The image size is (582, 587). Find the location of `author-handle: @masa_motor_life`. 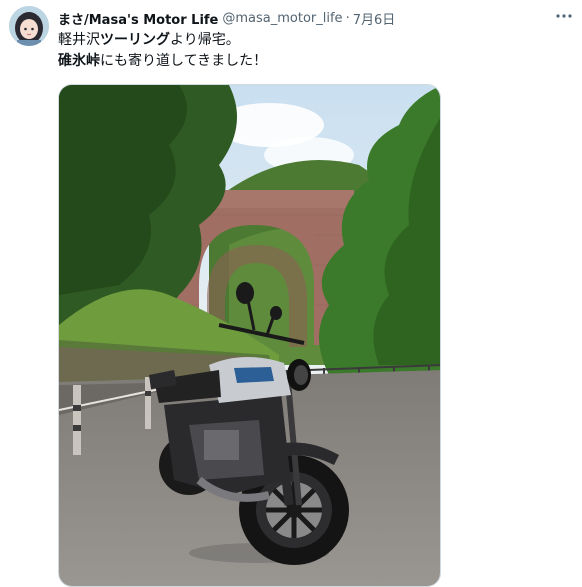

author-handle: @masa_motor_life is located at coordinates (282, 18).